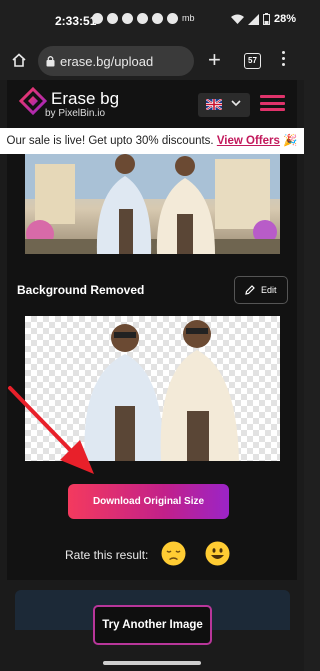  What do you see at coordinates (107, 555) in the screenshot?
I see `rate-label: Rate this result:` at bounding box center [107, 555].